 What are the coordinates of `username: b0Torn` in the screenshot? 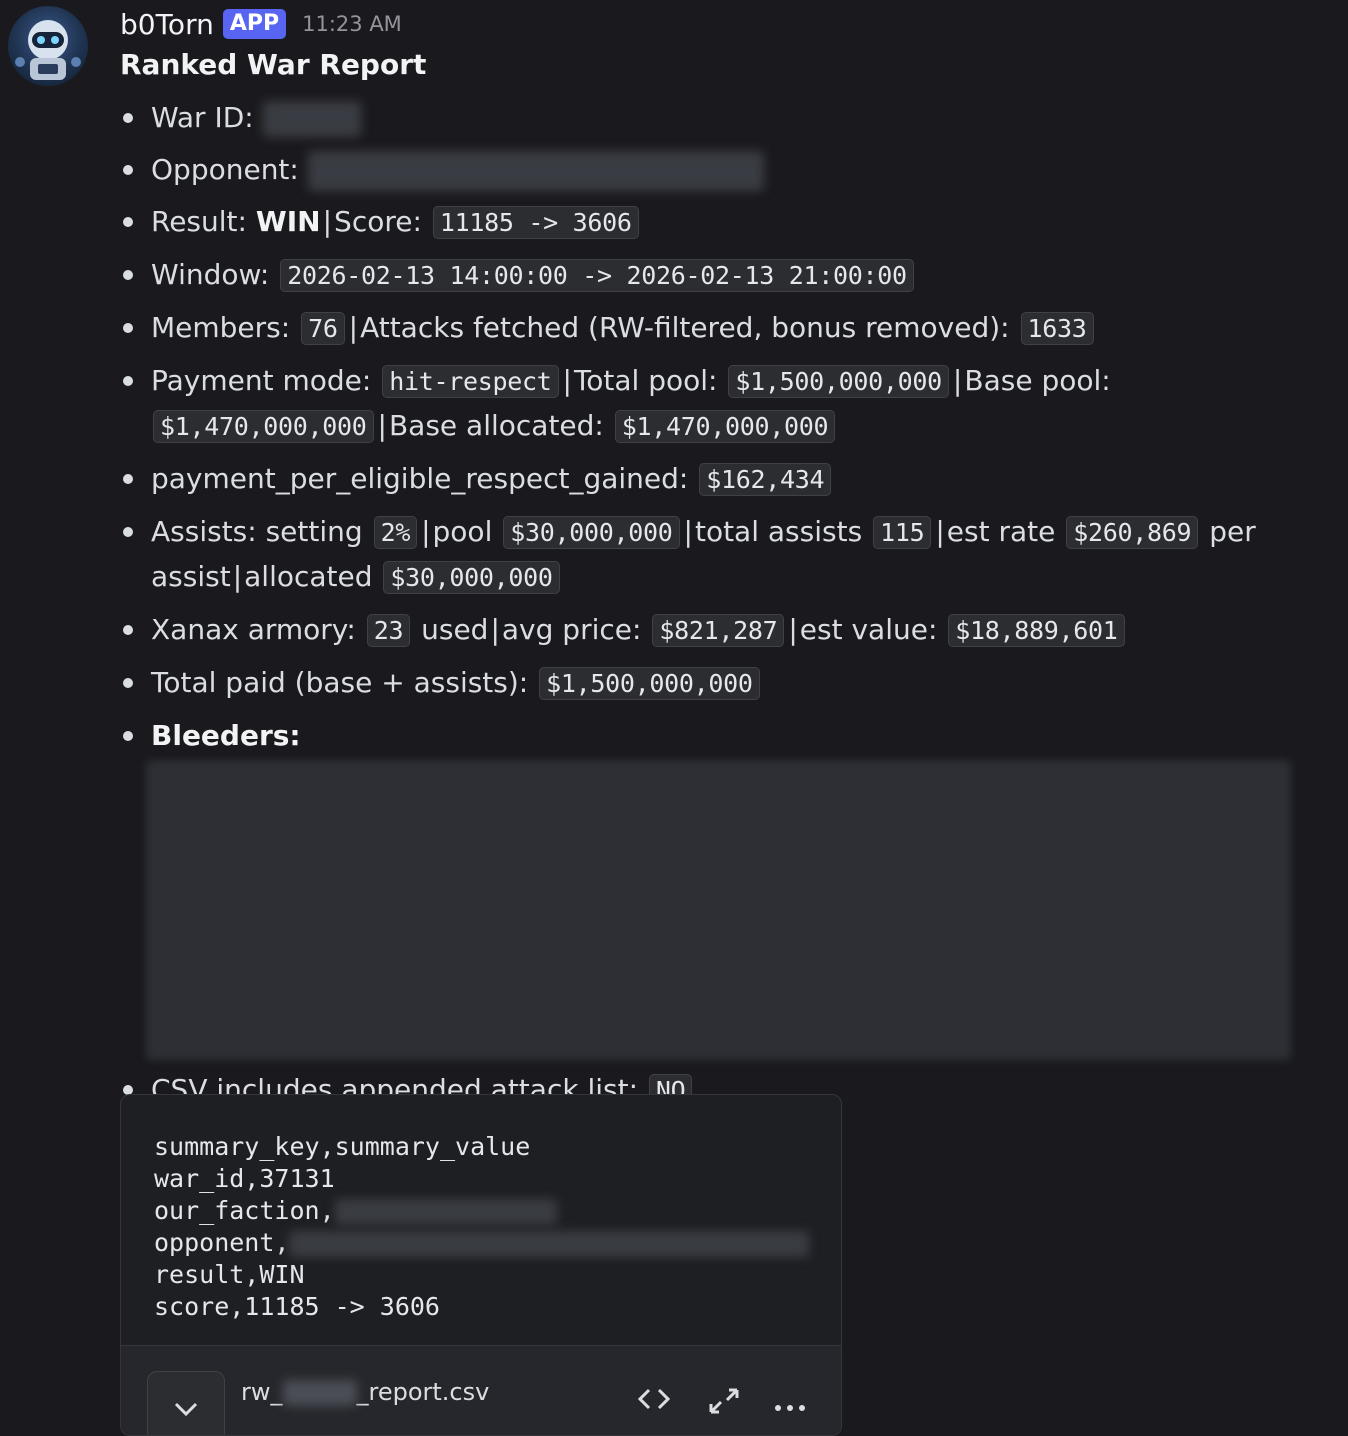 It's located at (167, 24).